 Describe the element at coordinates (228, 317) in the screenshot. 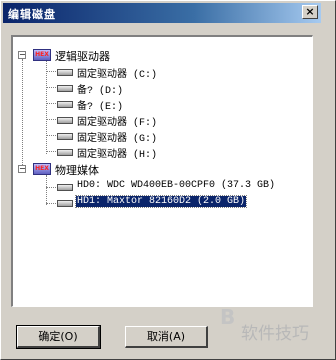

I see `watermark-logo-icon: B` at that location.